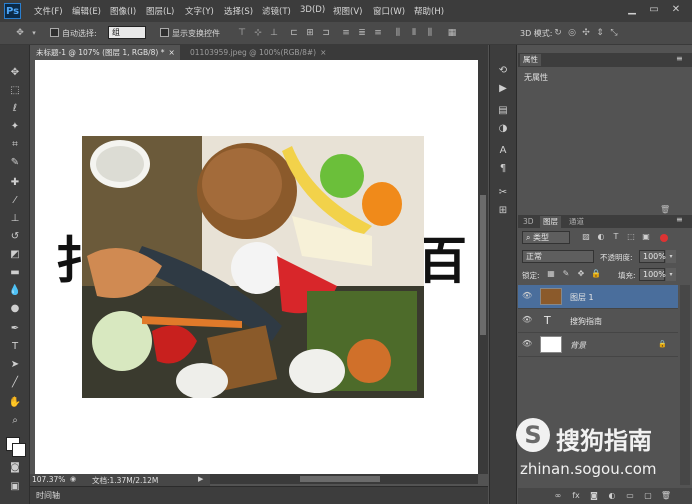  Describe the element at coordinates (258, 33) in the screenshot. I see `align-vcenter-icon: ⊹` at that location.